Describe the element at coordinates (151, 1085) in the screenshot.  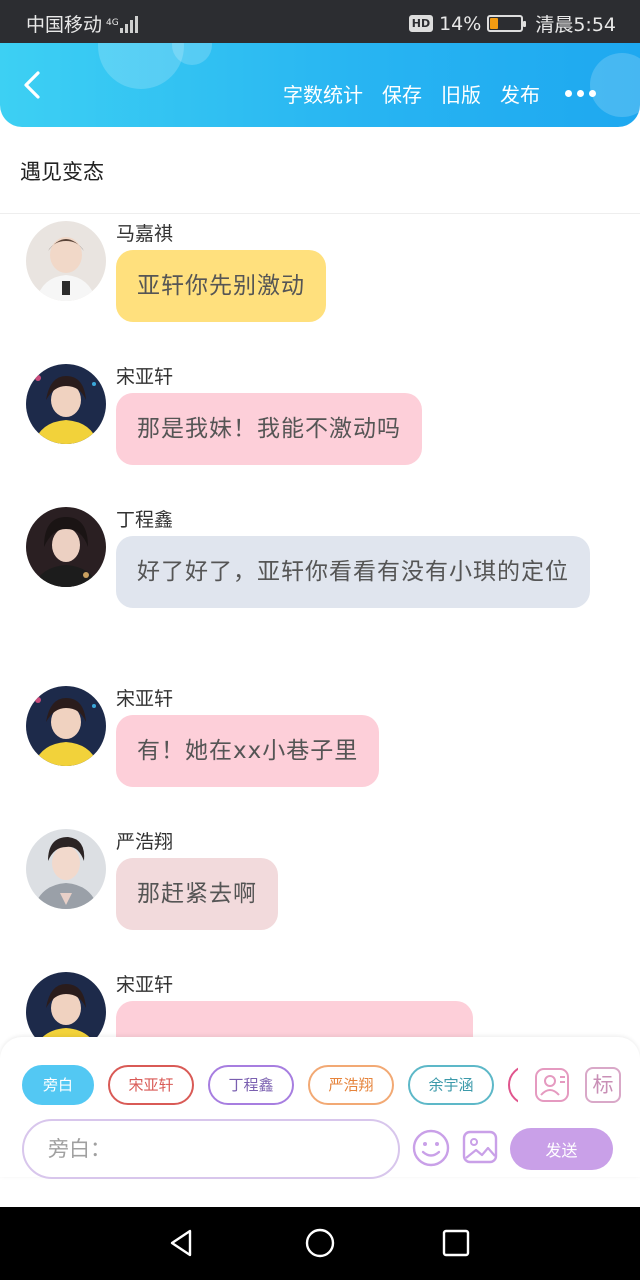
I see `role-chip: 宋亚轩` at that location.